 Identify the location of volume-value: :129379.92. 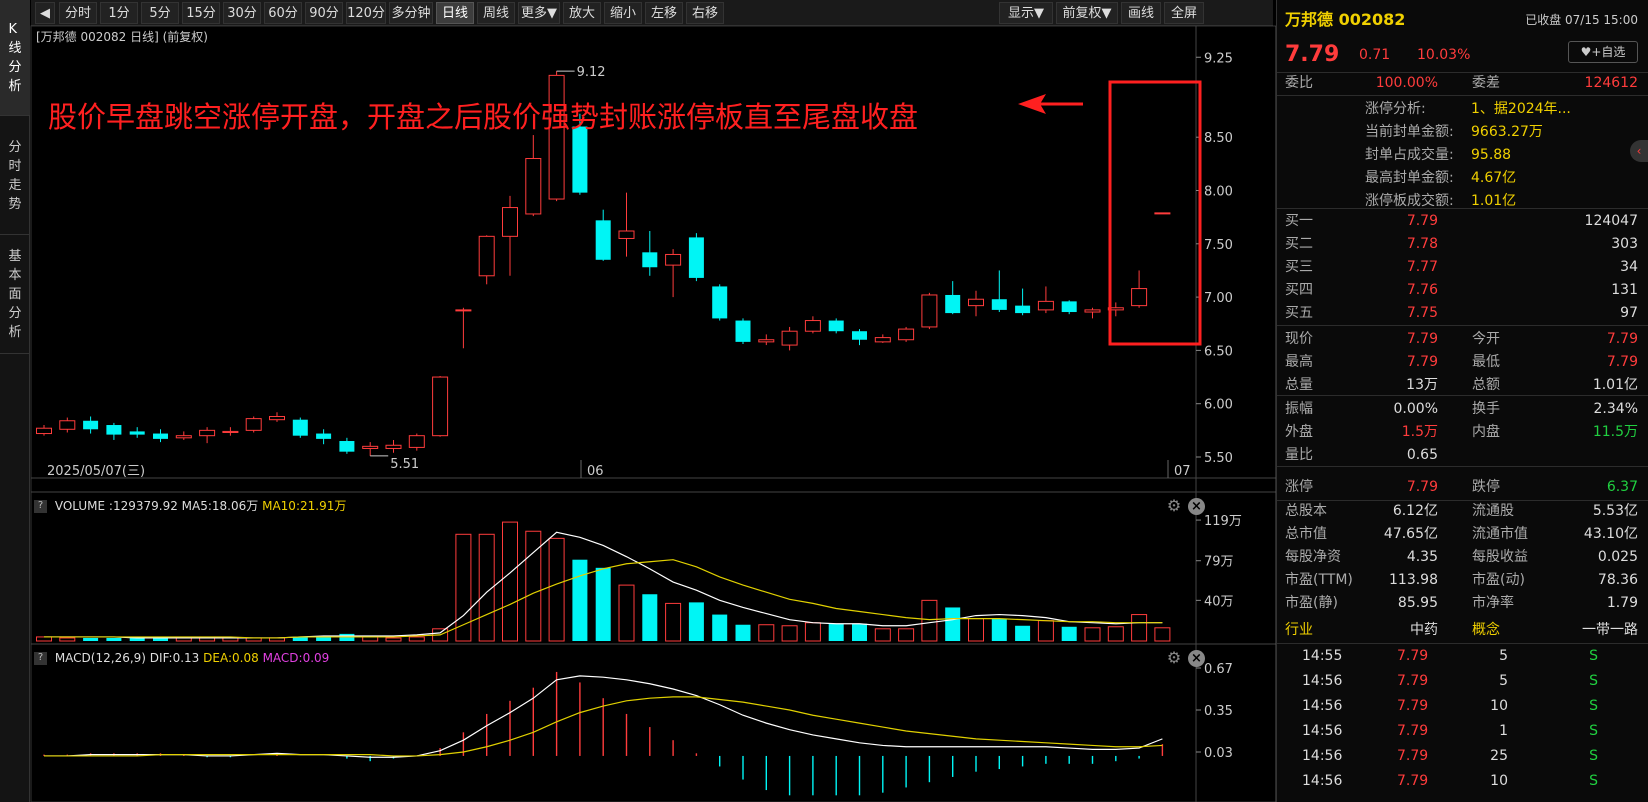
(143, 506).